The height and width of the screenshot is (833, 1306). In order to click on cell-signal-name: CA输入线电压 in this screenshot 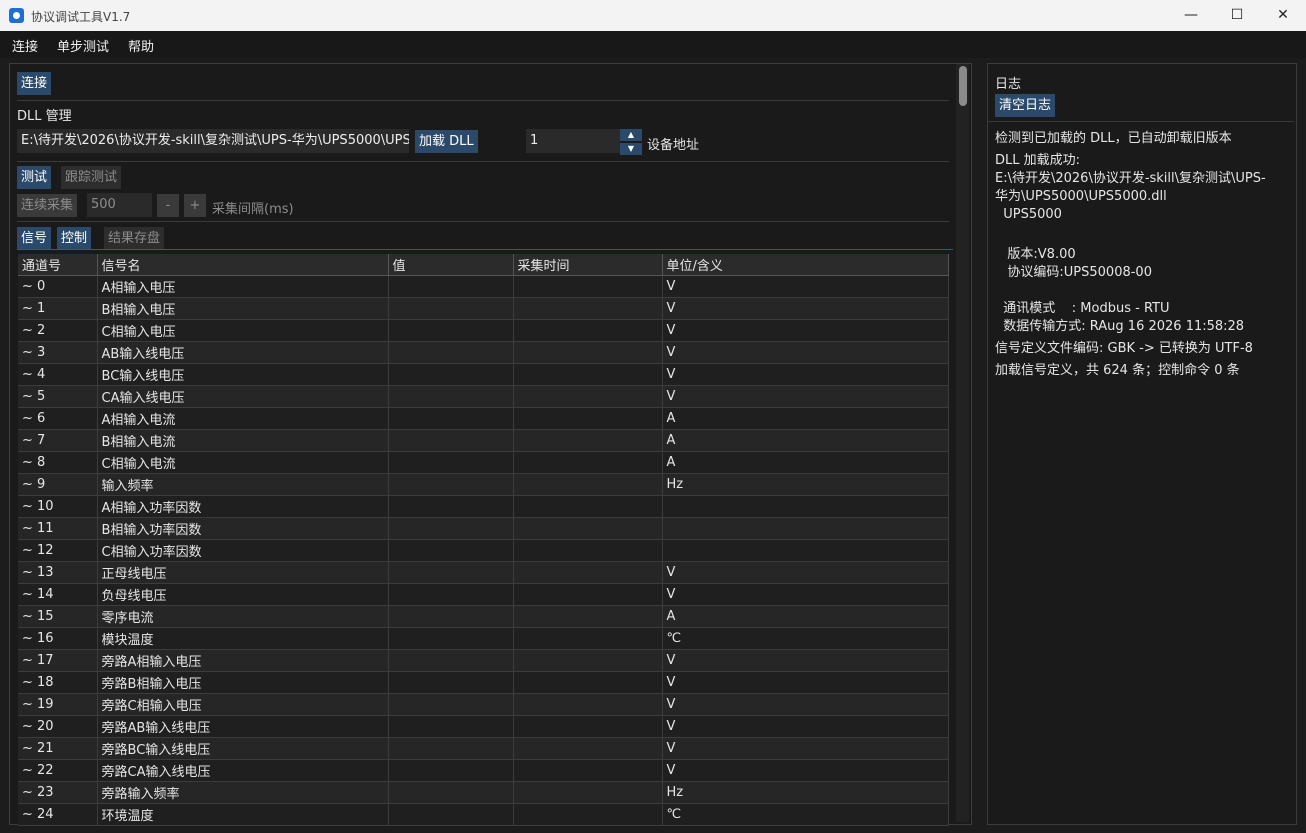, I will do `click(243, 396)`.